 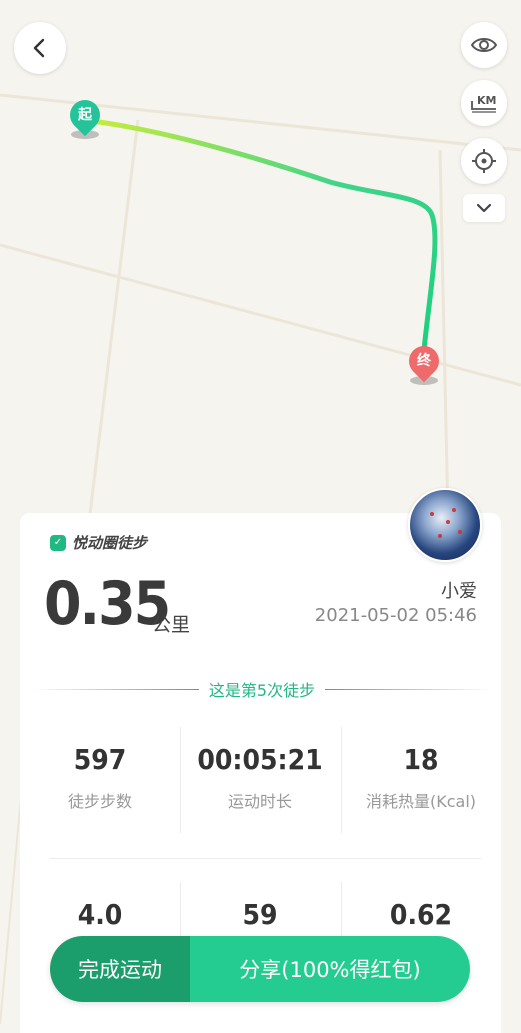 I want to click on back-button, so click(x=40, y=48).